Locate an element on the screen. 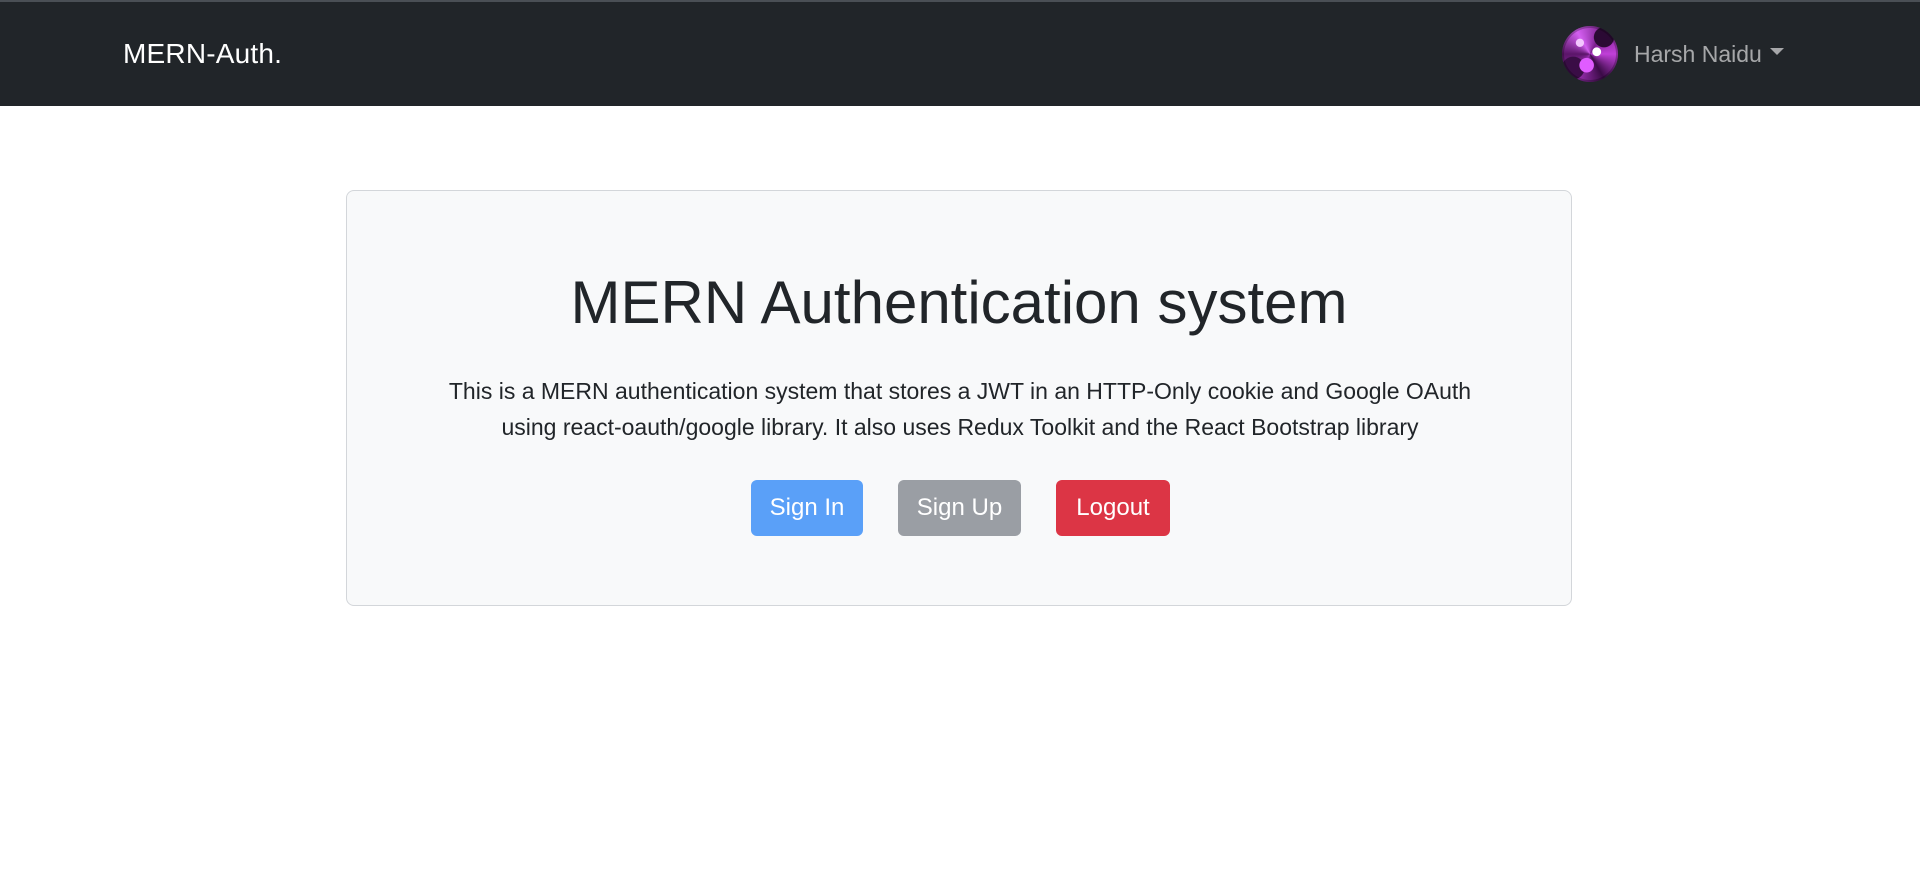  page-title: MERN Authentication system is located at coordinates (959, 302).